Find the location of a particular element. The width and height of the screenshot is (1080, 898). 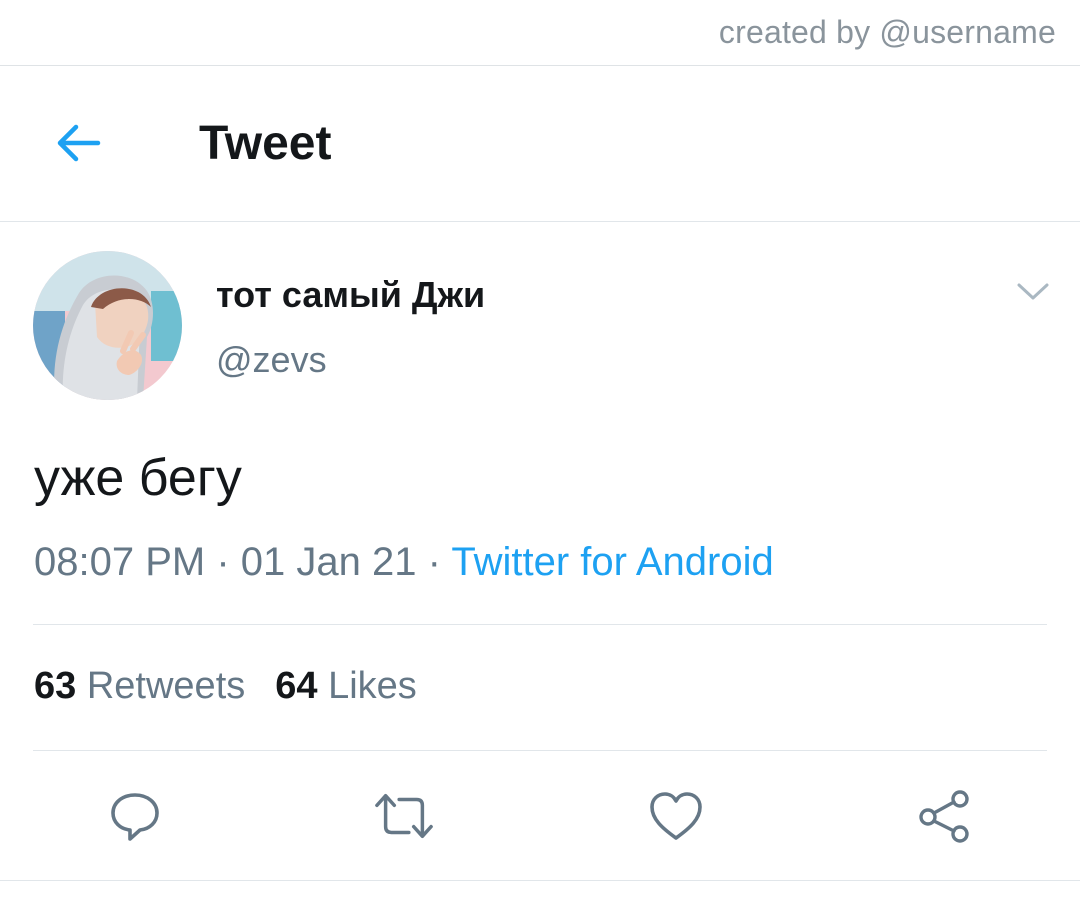

avatar-image is located at coordinates (107, 325).